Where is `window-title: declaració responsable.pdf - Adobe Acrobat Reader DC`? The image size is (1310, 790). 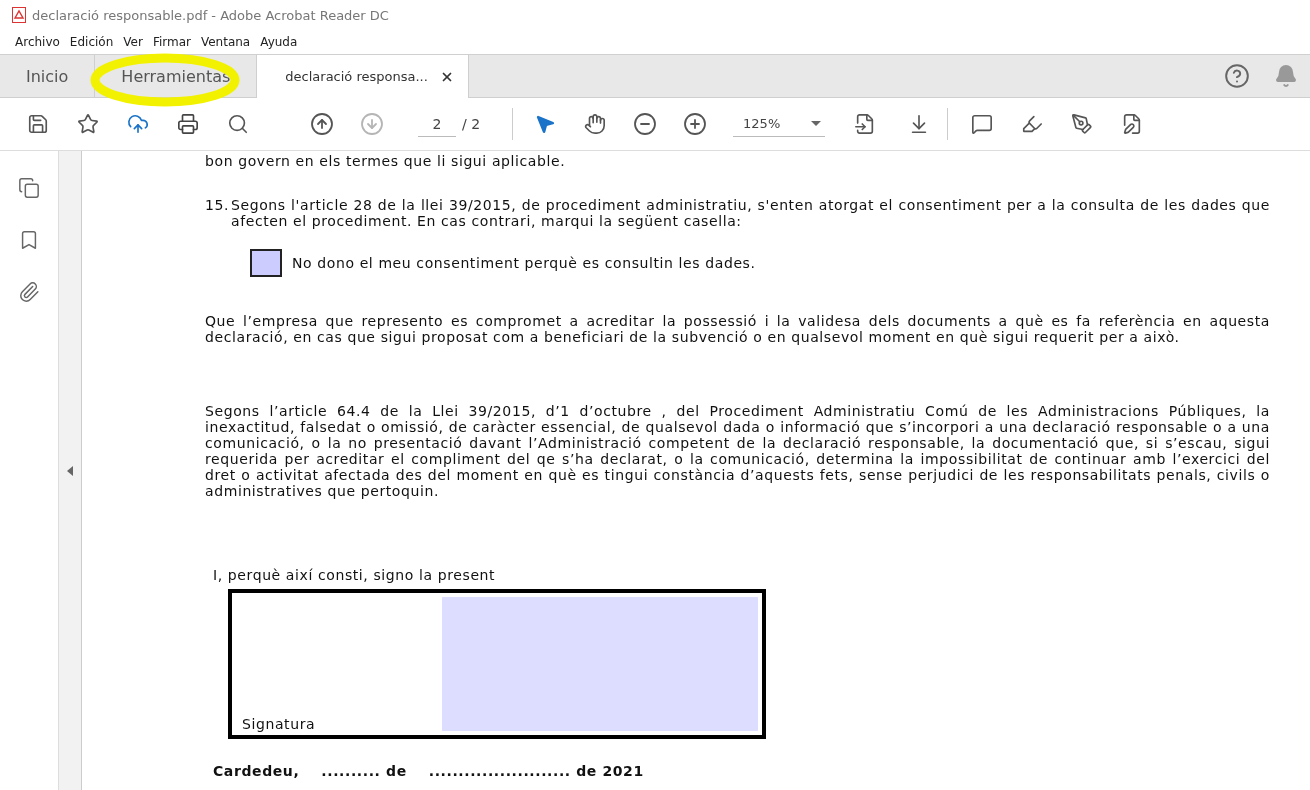
window-title: declaració responsable.pdf - Adobe Acrobat Reader DC is located at coordinates (210, 15).